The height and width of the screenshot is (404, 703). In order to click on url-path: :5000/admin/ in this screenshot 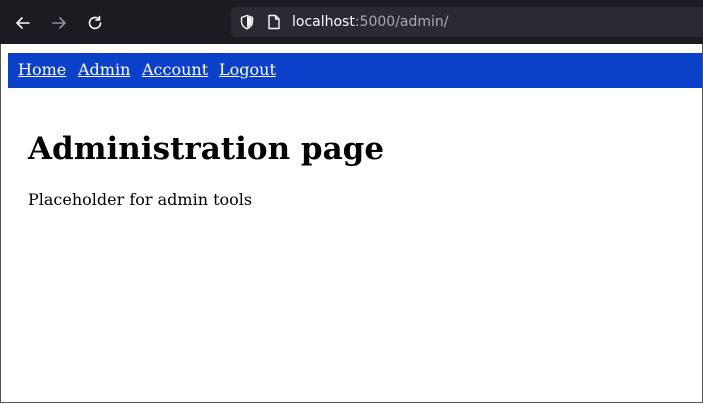, I will do `click(401, 22)`.